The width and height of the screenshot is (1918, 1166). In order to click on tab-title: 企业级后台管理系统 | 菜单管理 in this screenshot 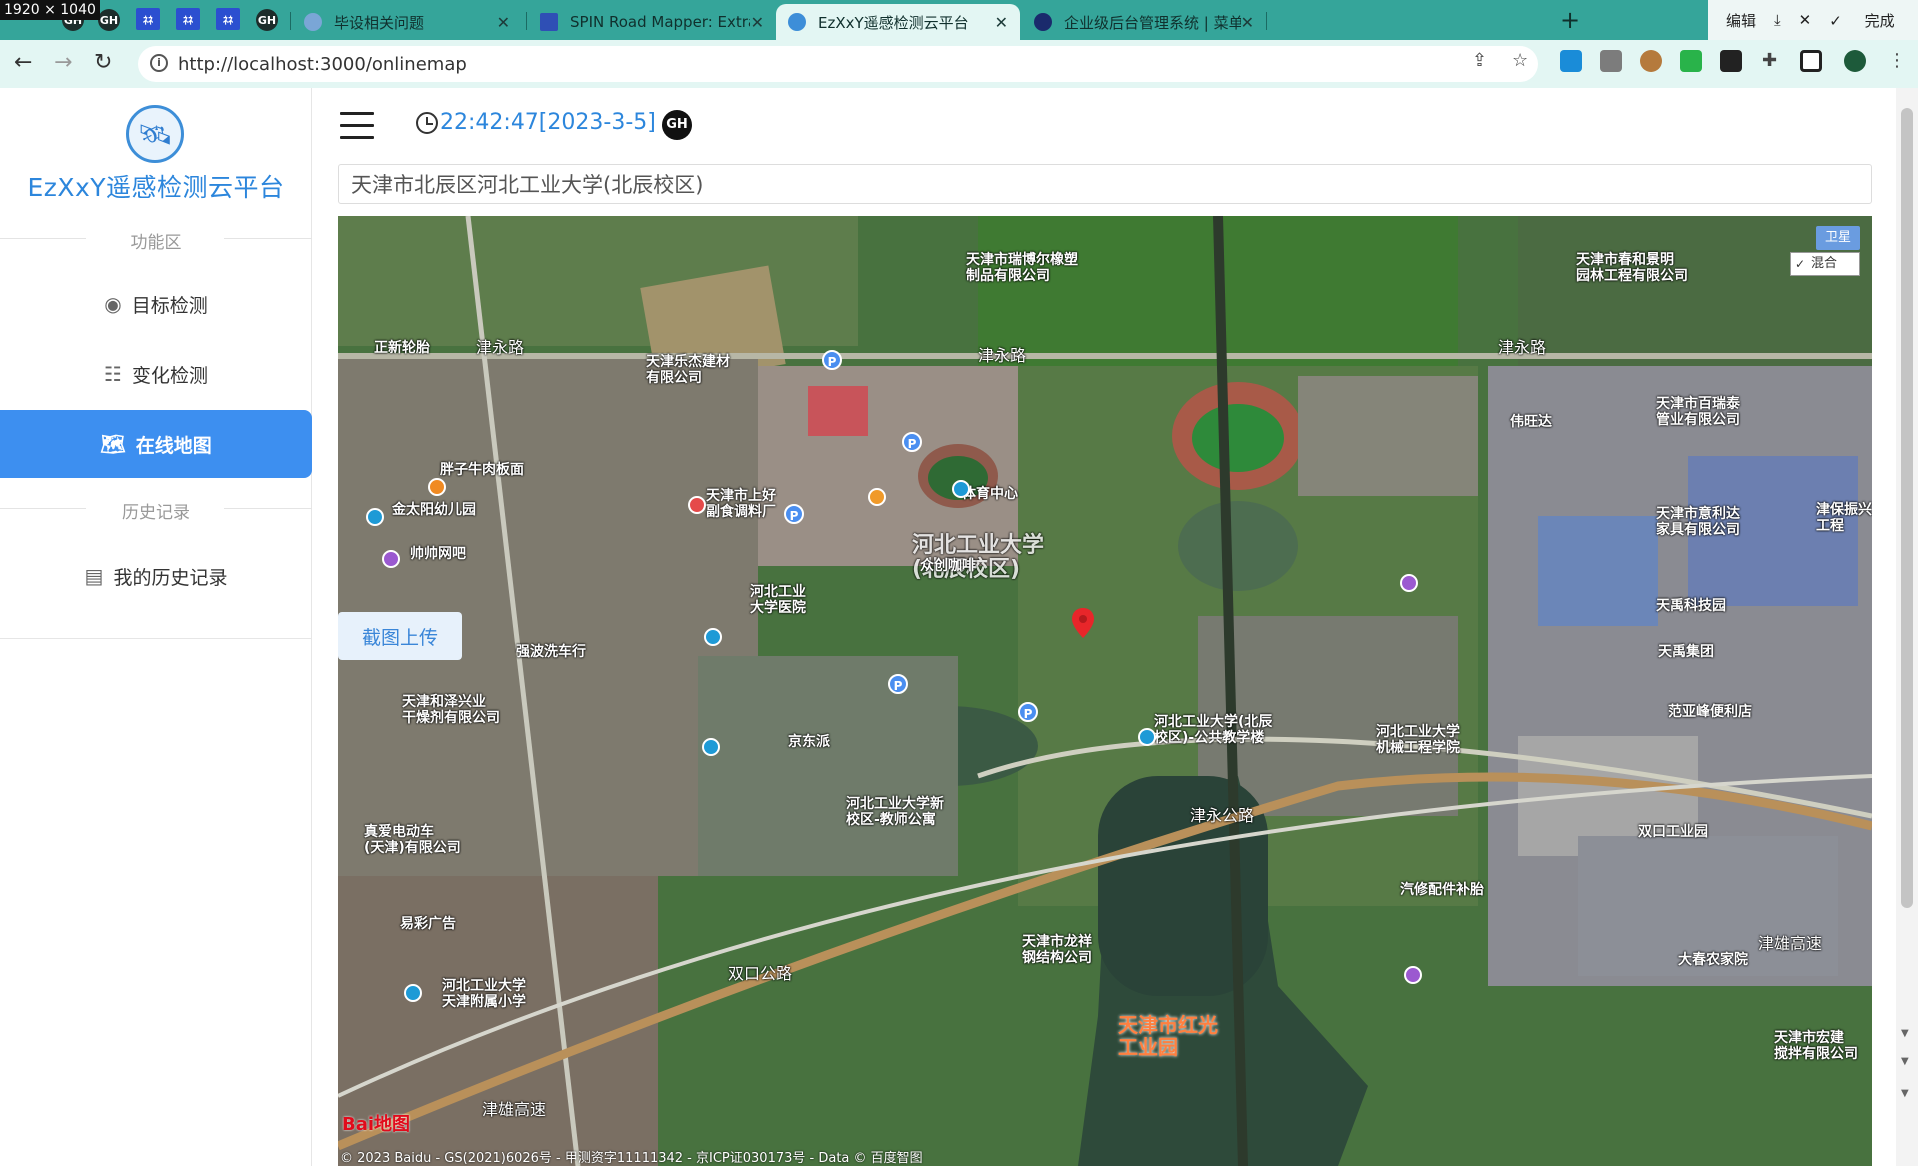, I will do `click(1152, 22)`.